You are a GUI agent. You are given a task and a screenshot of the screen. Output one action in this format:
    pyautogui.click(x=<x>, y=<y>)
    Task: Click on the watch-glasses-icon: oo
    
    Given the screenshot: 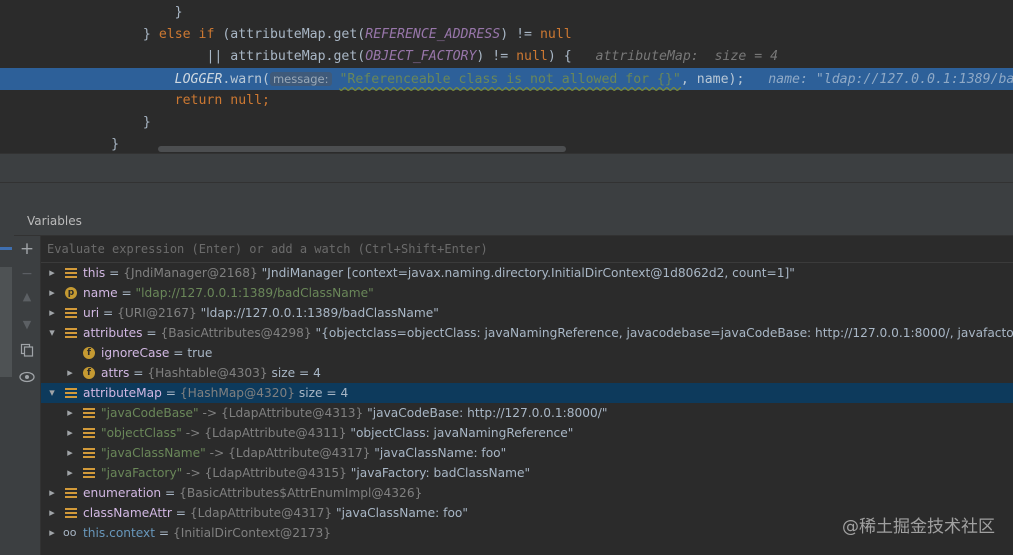 What is the action you would take?
    pyautogui.click(x=70, y=532)
    